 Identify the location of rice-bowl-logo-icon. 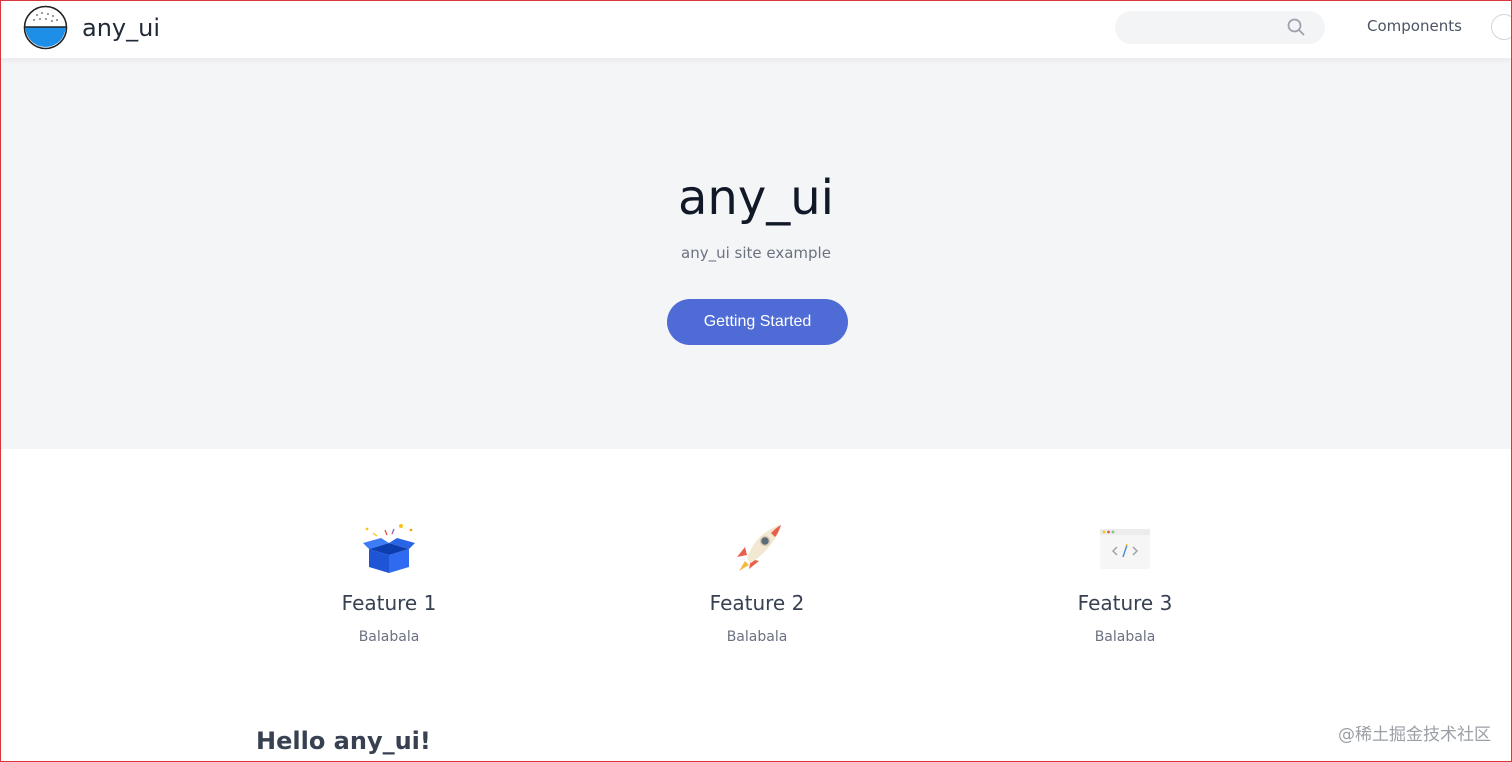
(45, 27).